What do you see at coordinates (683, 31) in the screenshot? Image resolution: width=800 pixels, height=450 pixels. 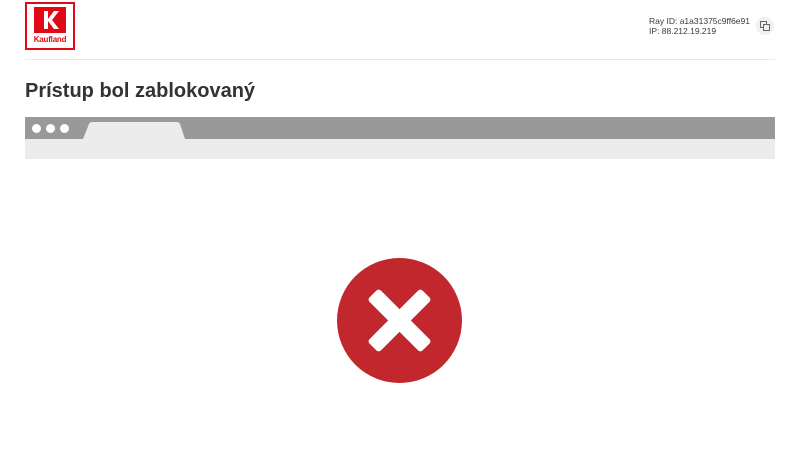 I see `ip-address: IP: 88.212.19.219` at bounding box center [683, 31].